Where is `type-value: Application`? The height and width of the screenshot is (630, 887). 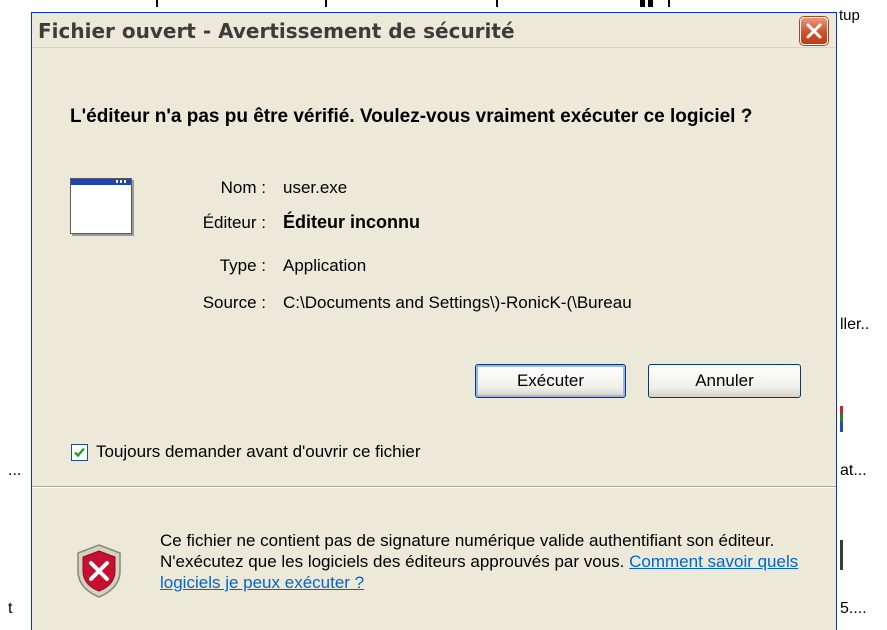 type-value: Application is located at coordinates (325, 265).